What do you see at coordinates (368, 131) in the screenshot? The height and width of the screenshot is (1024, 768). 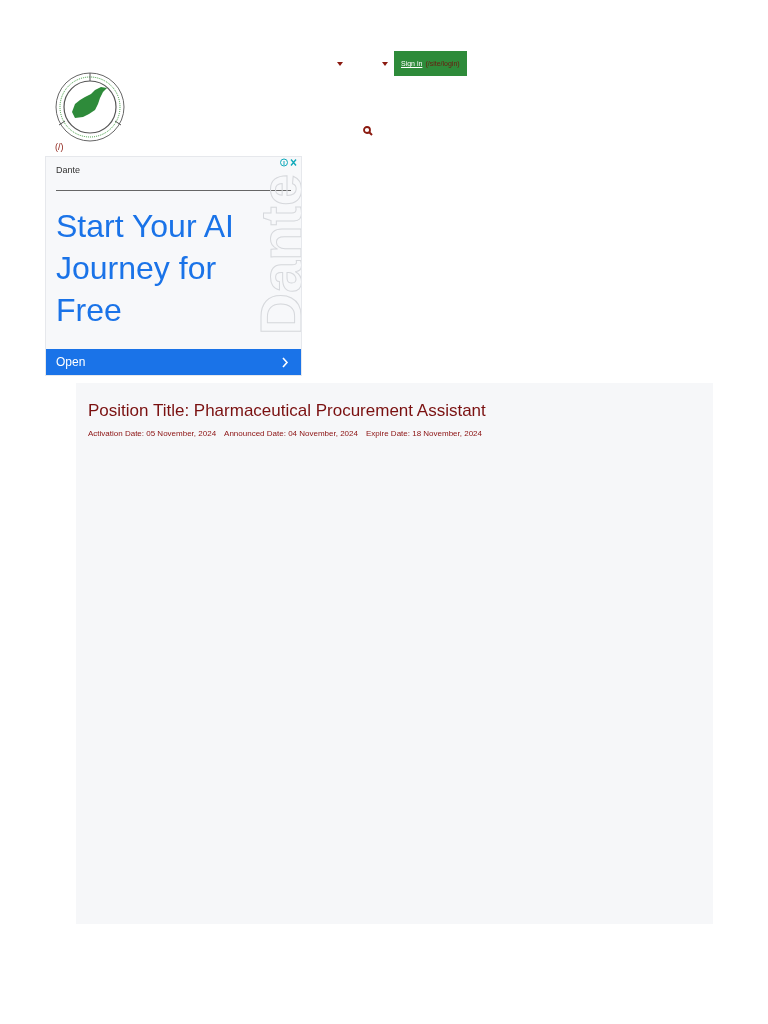 I see `search-icon` at bounding box center [368, 131].